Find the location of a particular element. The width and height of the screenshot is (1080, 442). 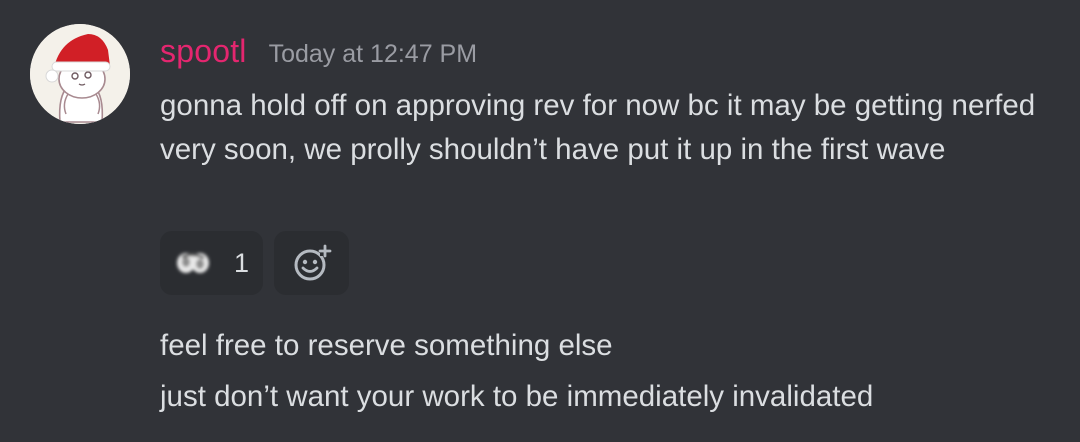

add-reaction-button is located at coordinates (311, 263).